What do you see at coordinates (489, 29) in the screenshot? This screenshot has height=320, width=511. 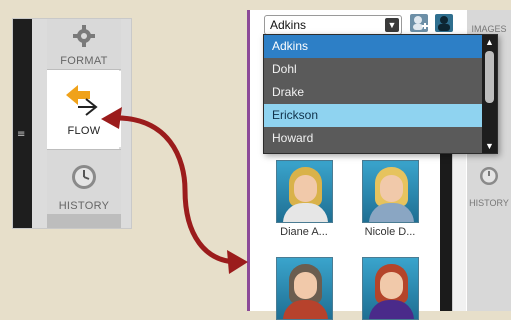 I see `images-label: IMAGES` at bounding box center [489, 29].